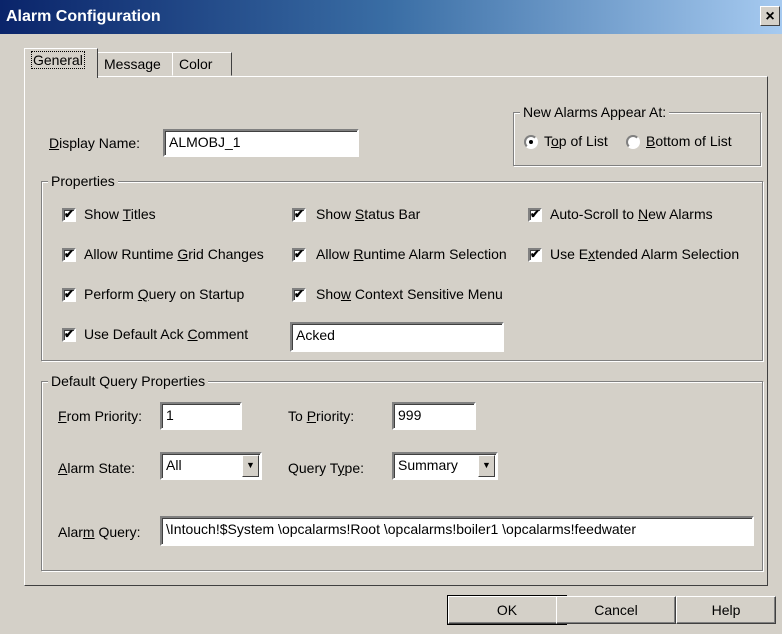 The height and width of the screenshot is (634, 782). I want to click on tab-color: Color, so click(202, 64).